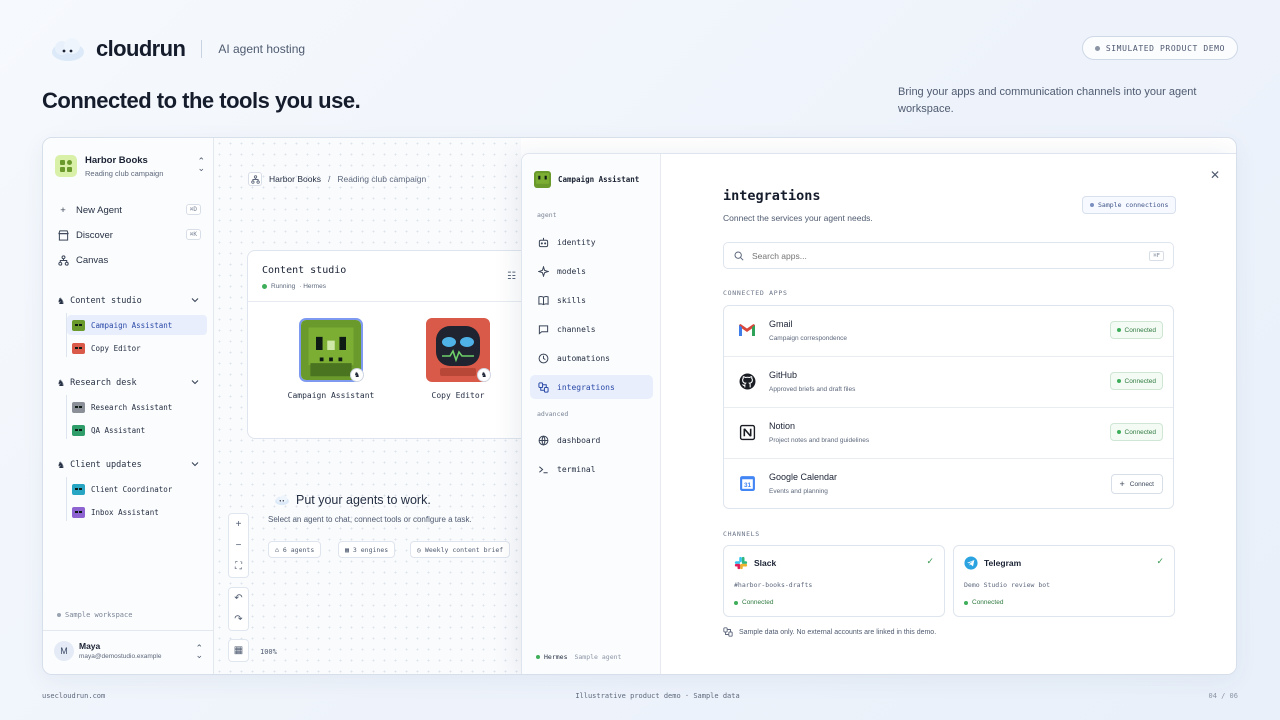 The image size is (1280, 720). Describe the element at coordinates (747, 381) in the screenshot. I see `github-icon` at that location.